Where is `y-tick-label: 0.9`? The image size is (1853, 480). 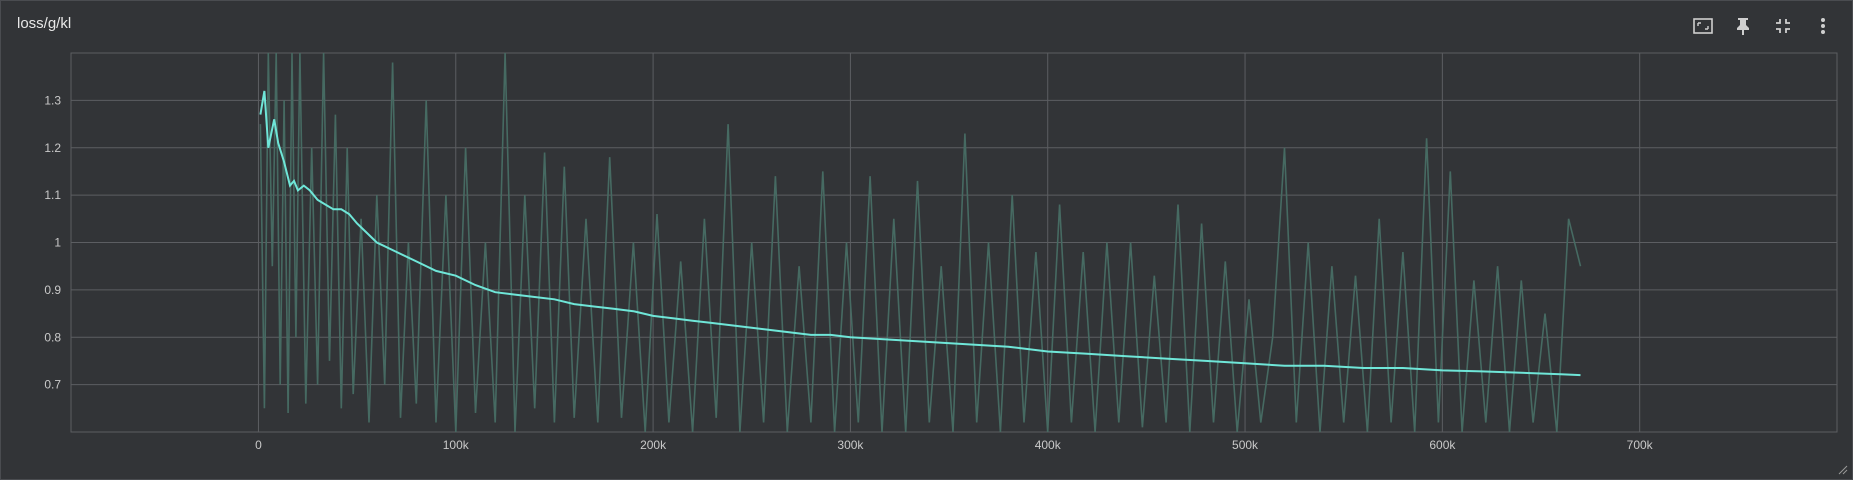 y-tick-label: 0.9 is located at coordinates (52, 290).